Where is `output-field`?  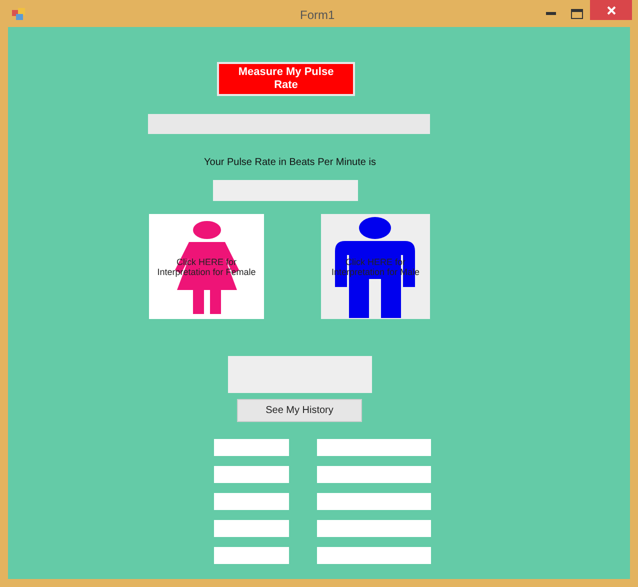
output-field is located at coordinates (300, 374).